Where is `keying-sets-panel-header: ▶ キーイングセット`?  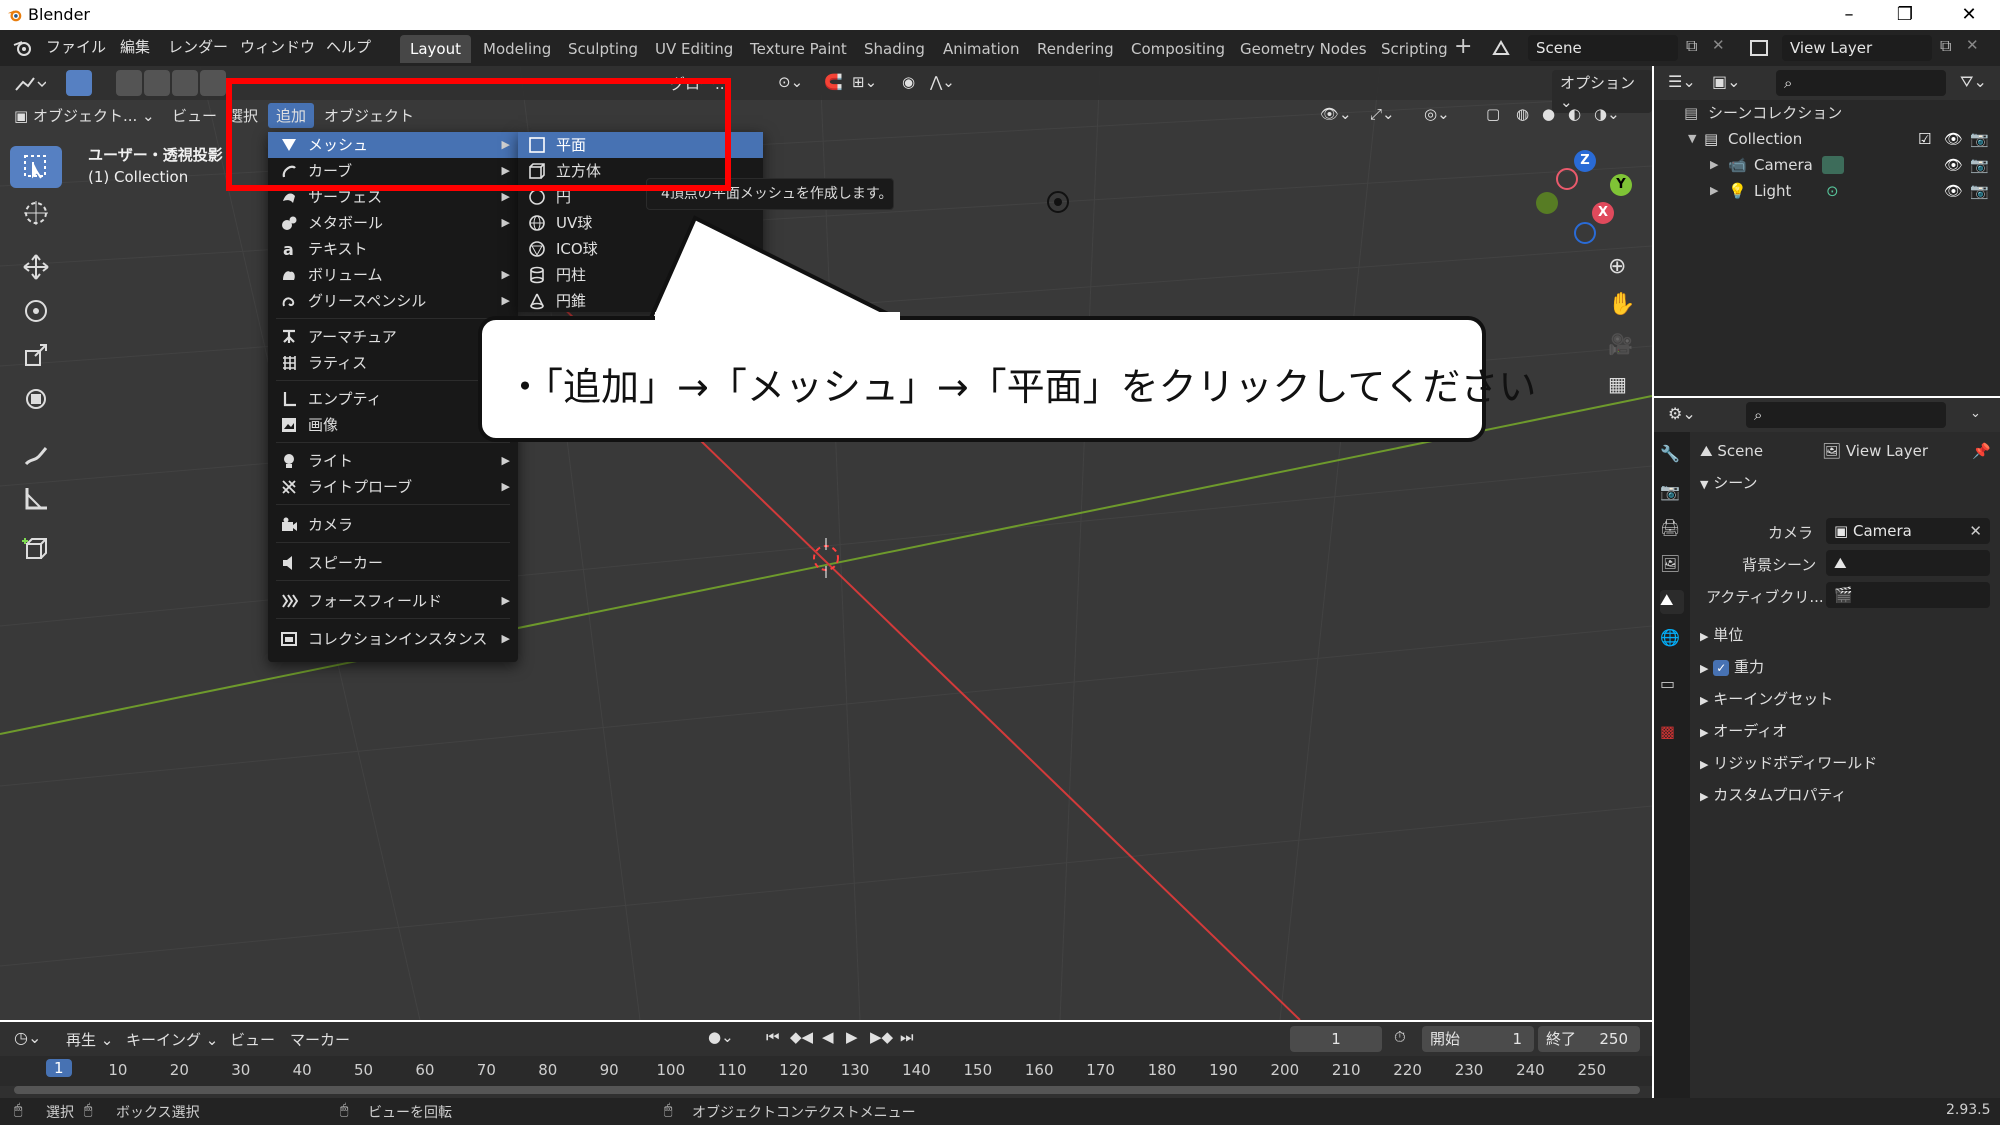
keying-sets-panel-header: ▶ キーイングセット is located at coordinates (1850, 699).